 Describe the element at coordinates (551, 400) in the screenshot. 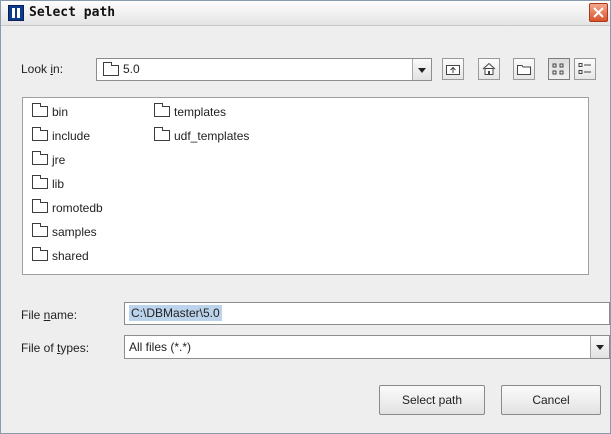

I see `cancel-button: Cancel` at that location.